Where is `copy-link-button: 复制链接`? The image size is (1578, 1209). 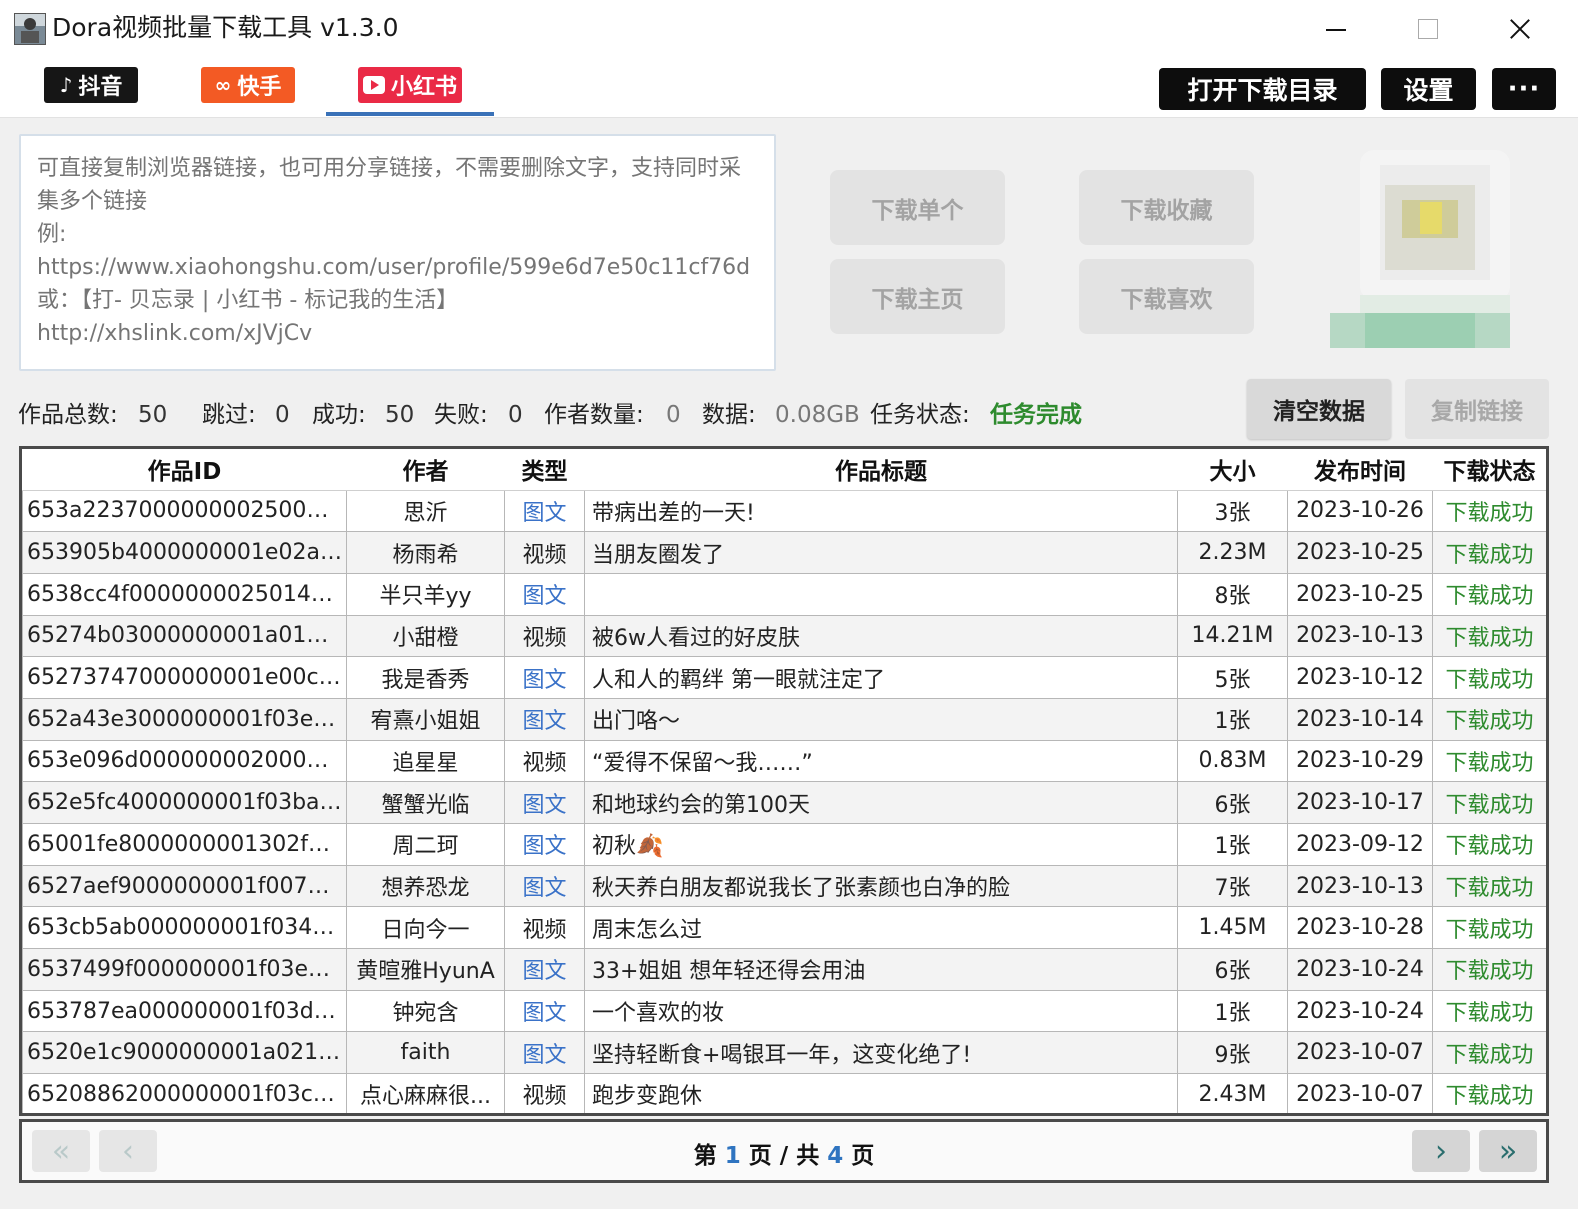 copy-link-button: 复制链接 is located at coordinates (1477, 409).